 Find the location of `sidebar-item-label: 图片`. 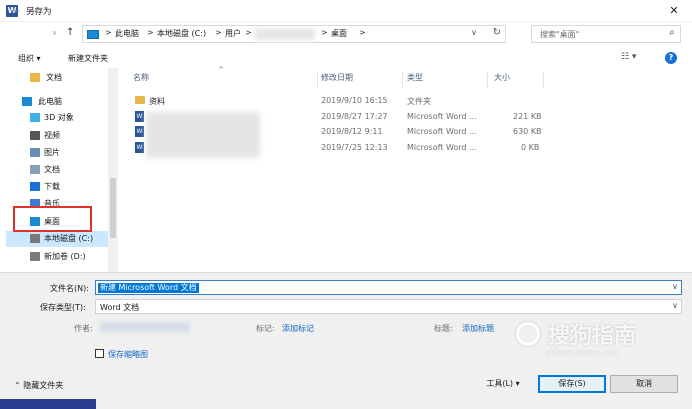

sidebar-item-label: 图片 is located at coordinates (52, 152).